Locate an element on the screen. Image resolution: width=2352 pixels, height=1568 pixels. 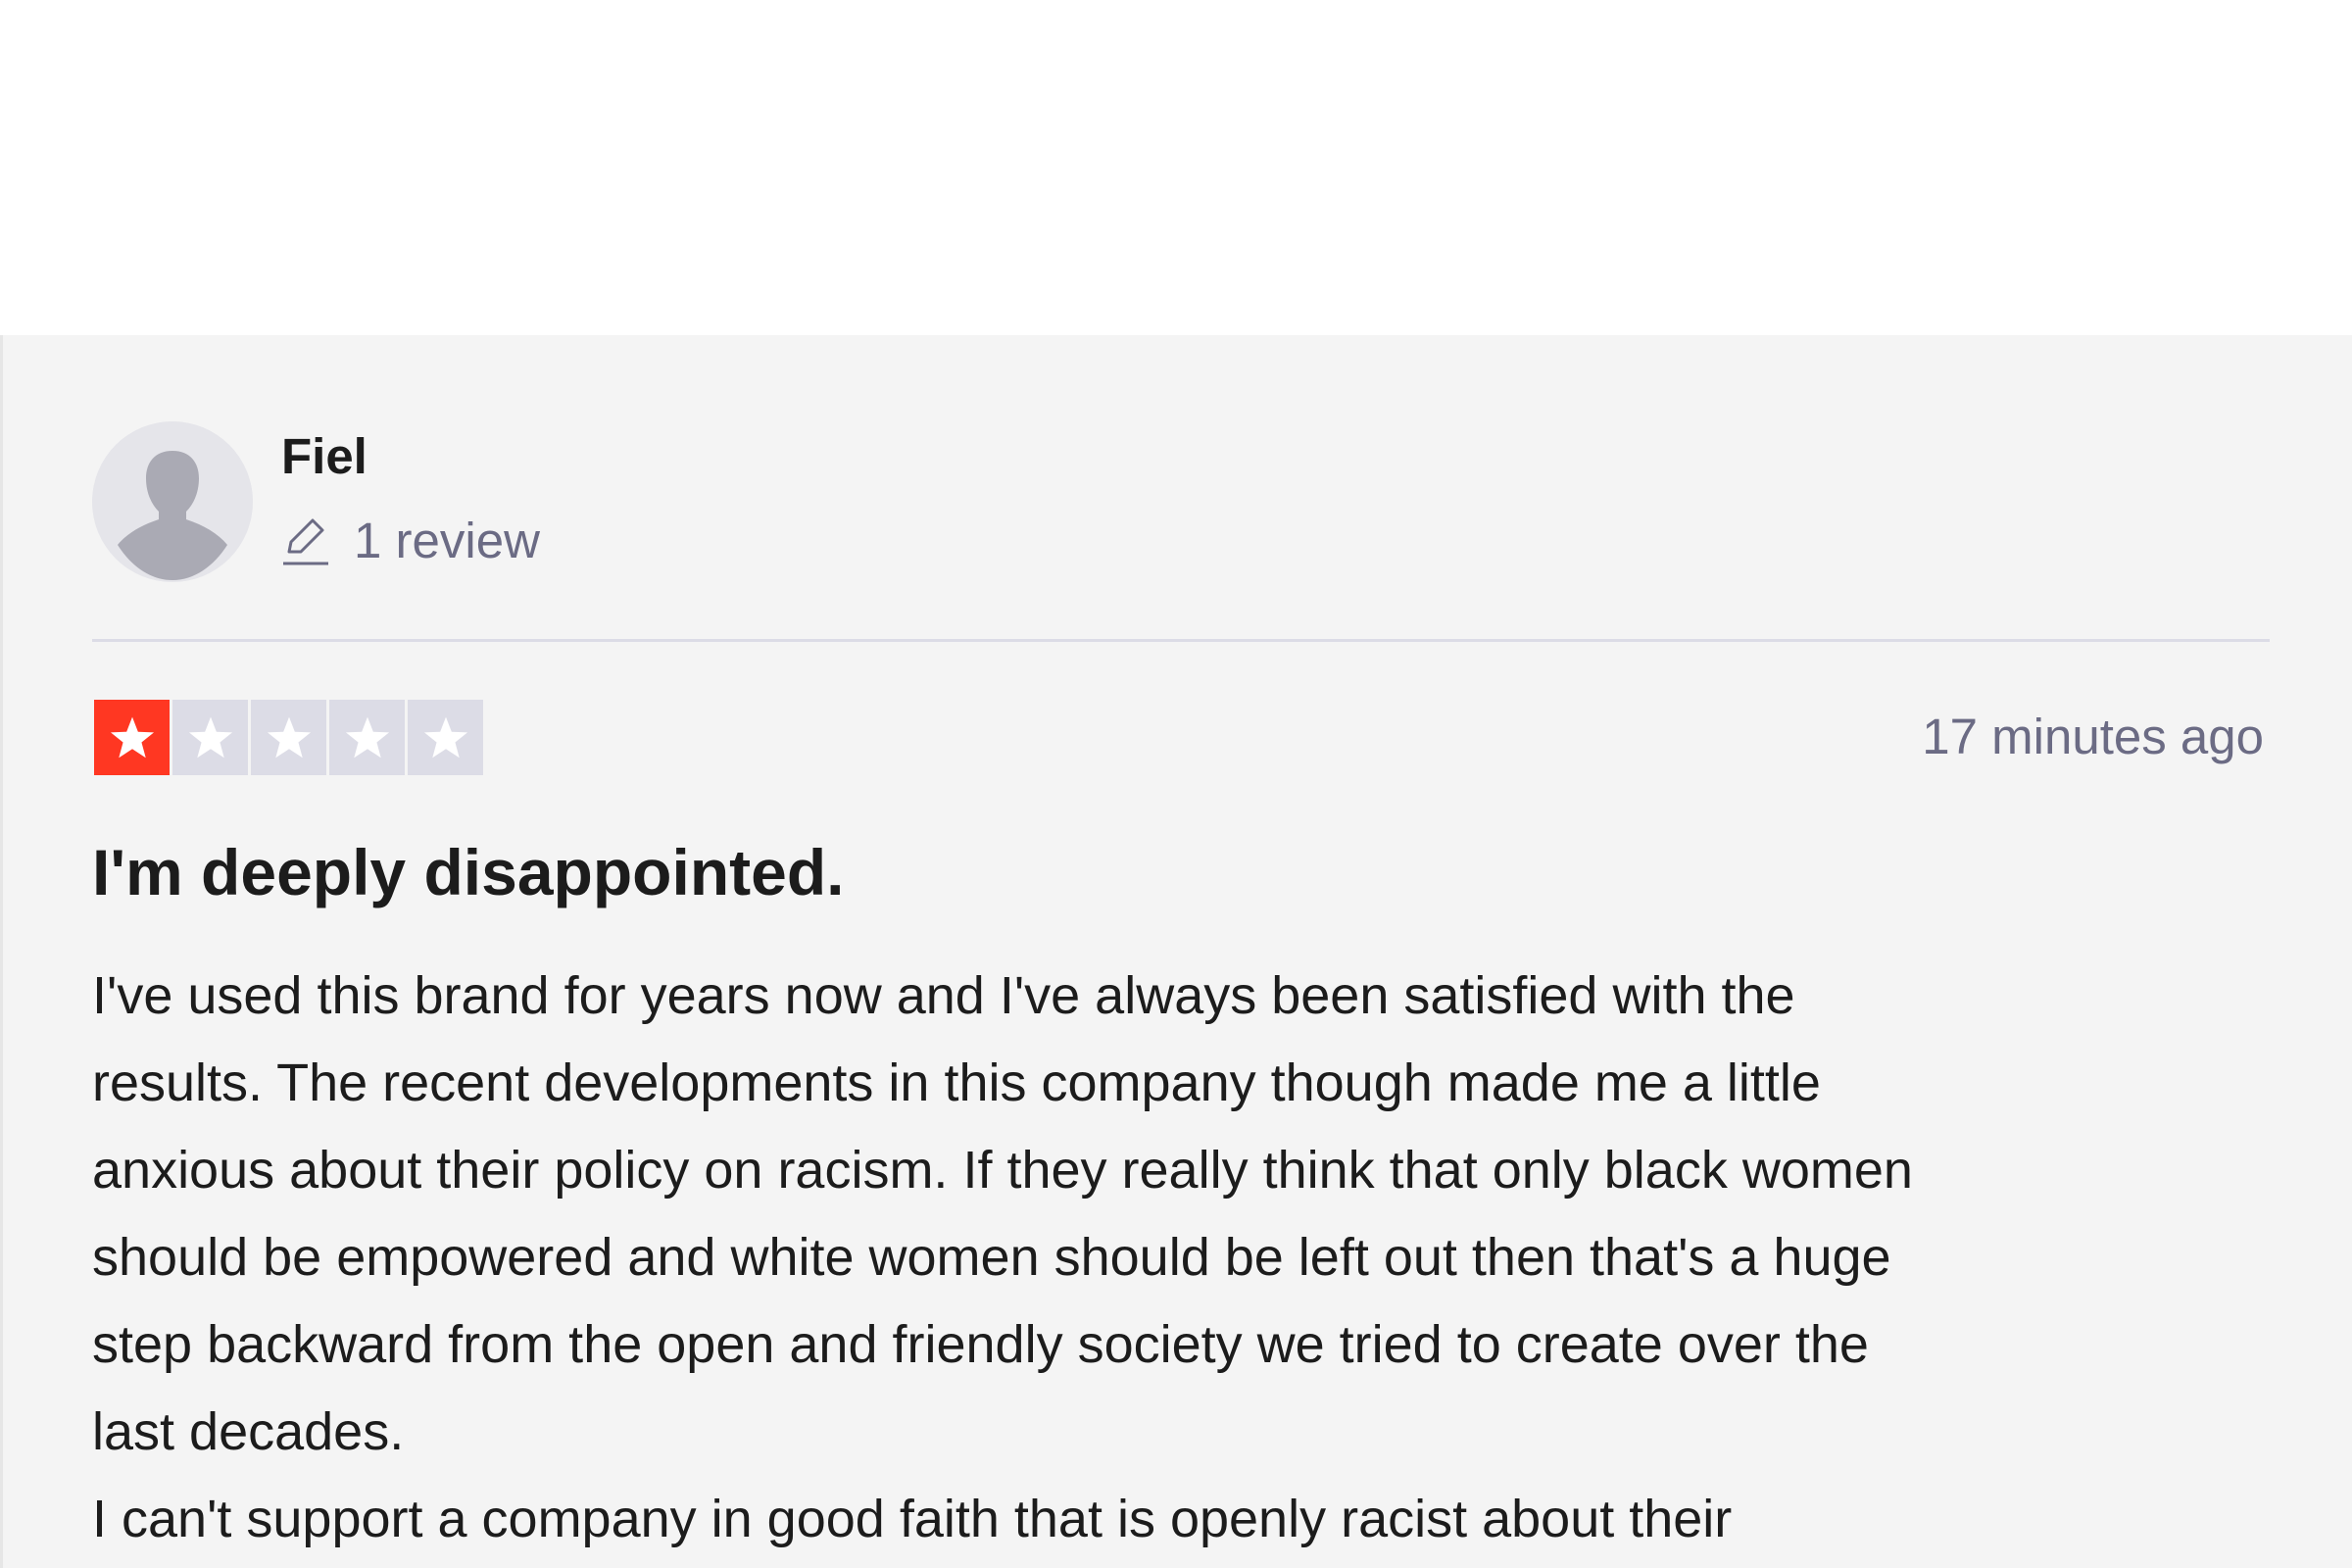
consumer-review-count: 1 review is located at coordinates (410, 540).